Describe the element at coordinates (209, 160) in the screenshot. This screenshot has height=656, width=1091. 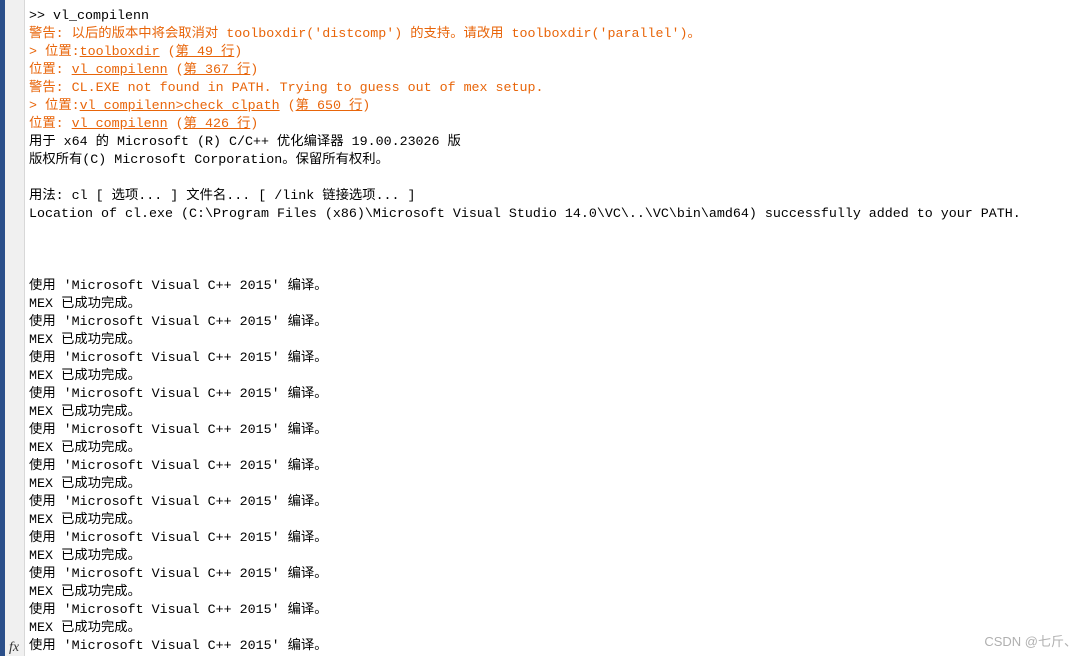
I see `output-text: 版权所有(C) Microsoft Corporation。保留所有权利。` at that location.